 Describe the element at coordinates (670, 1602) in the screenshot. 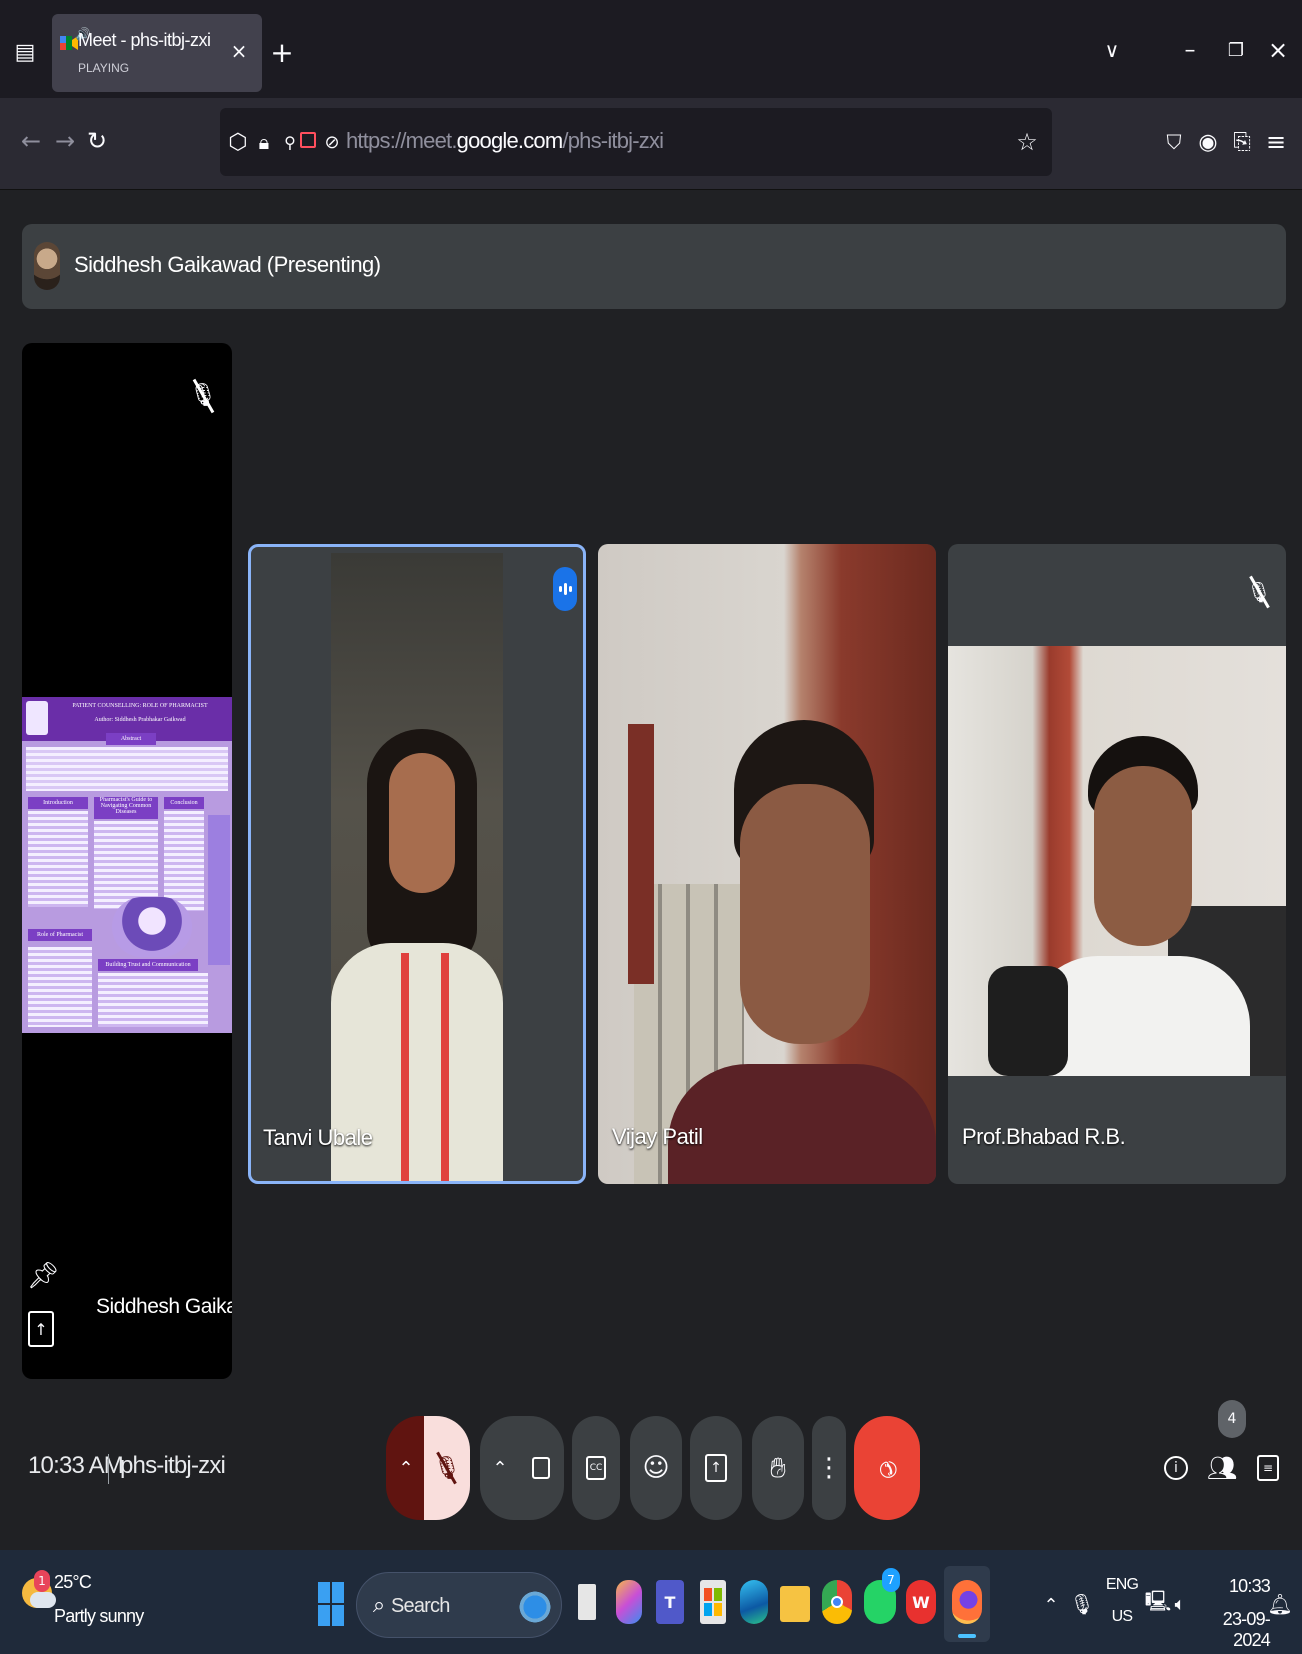

I see `teams-icon: T` at that location.